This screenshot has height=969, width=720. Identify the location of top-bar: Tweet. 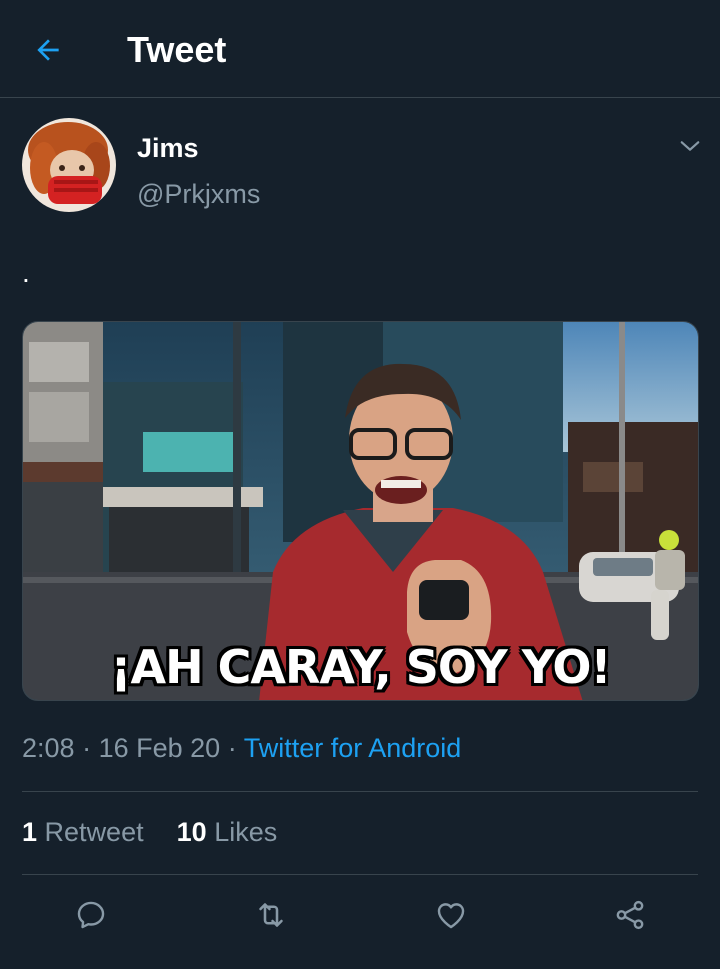
(360, 49).